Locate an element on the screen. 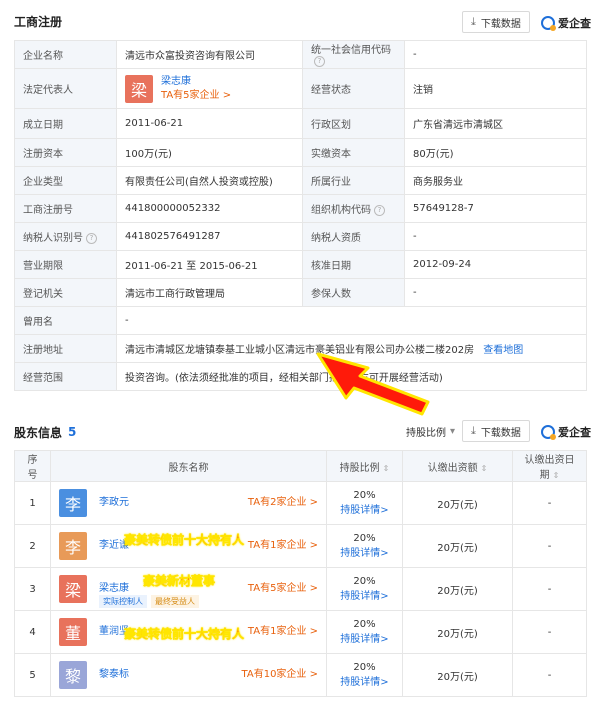 The image size is (600, 708). value-term: 2011-06-21 至 2015-06-21 is located at coordinates (209, 264).